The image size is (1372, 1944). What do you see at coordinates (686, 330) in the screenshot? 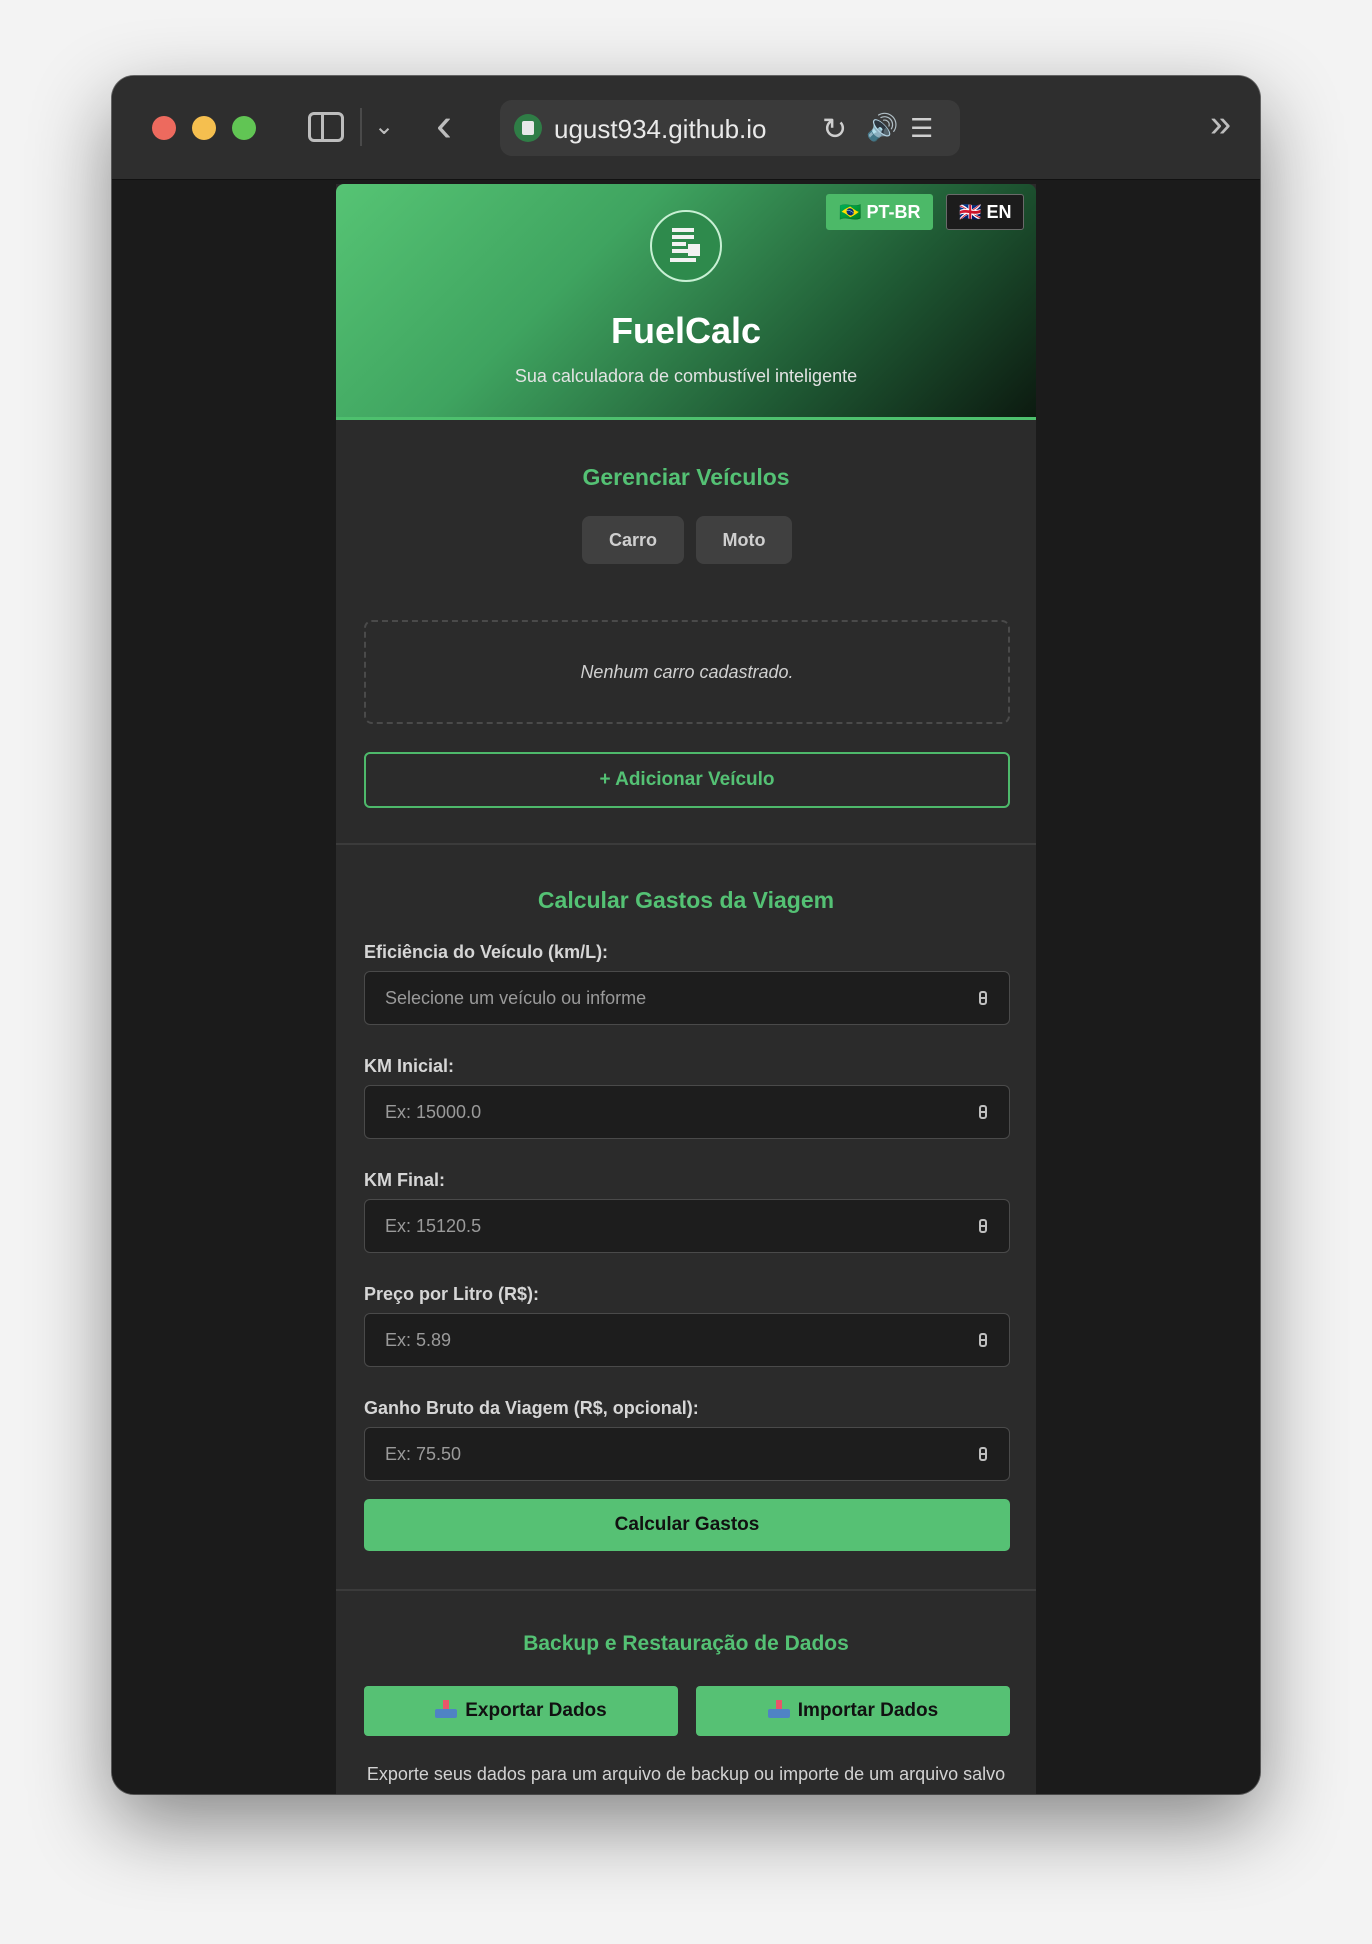
I see `app-title: FuelCalc` at bounding box center [686, 330].